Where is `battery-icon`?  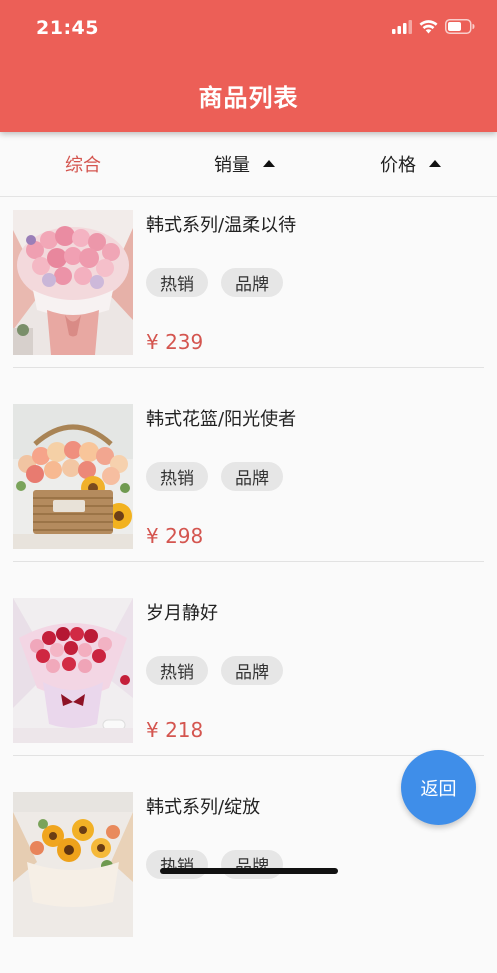 battery-icon is located at coordinates (460, 26).